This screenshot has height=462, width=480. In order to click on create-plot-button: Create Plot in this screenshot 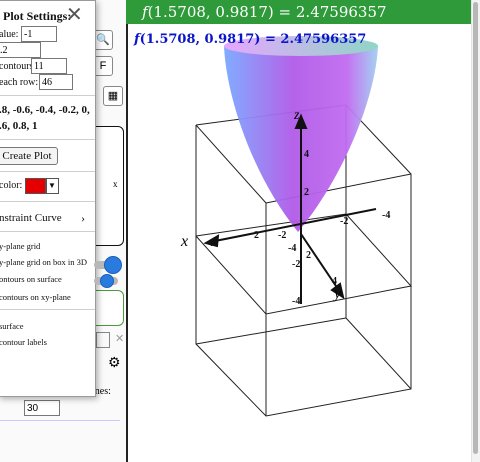, I will do `click(29, 156)`.